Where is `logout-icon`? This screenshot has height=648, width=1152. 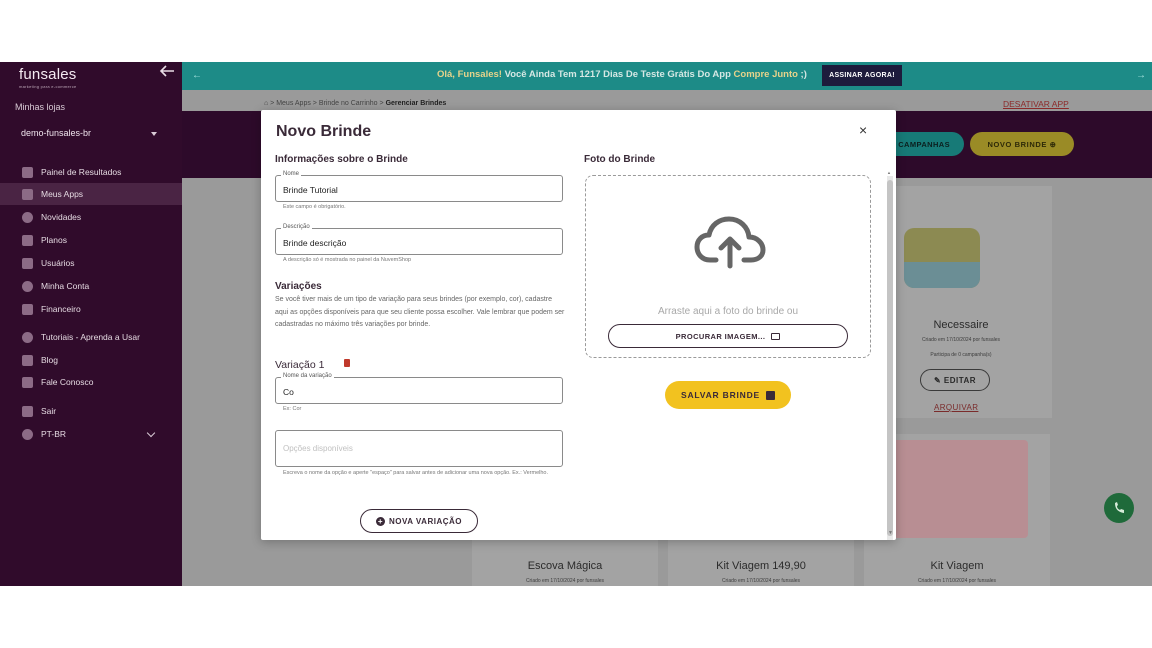
logout-icon is located at coordinates (27, 411).